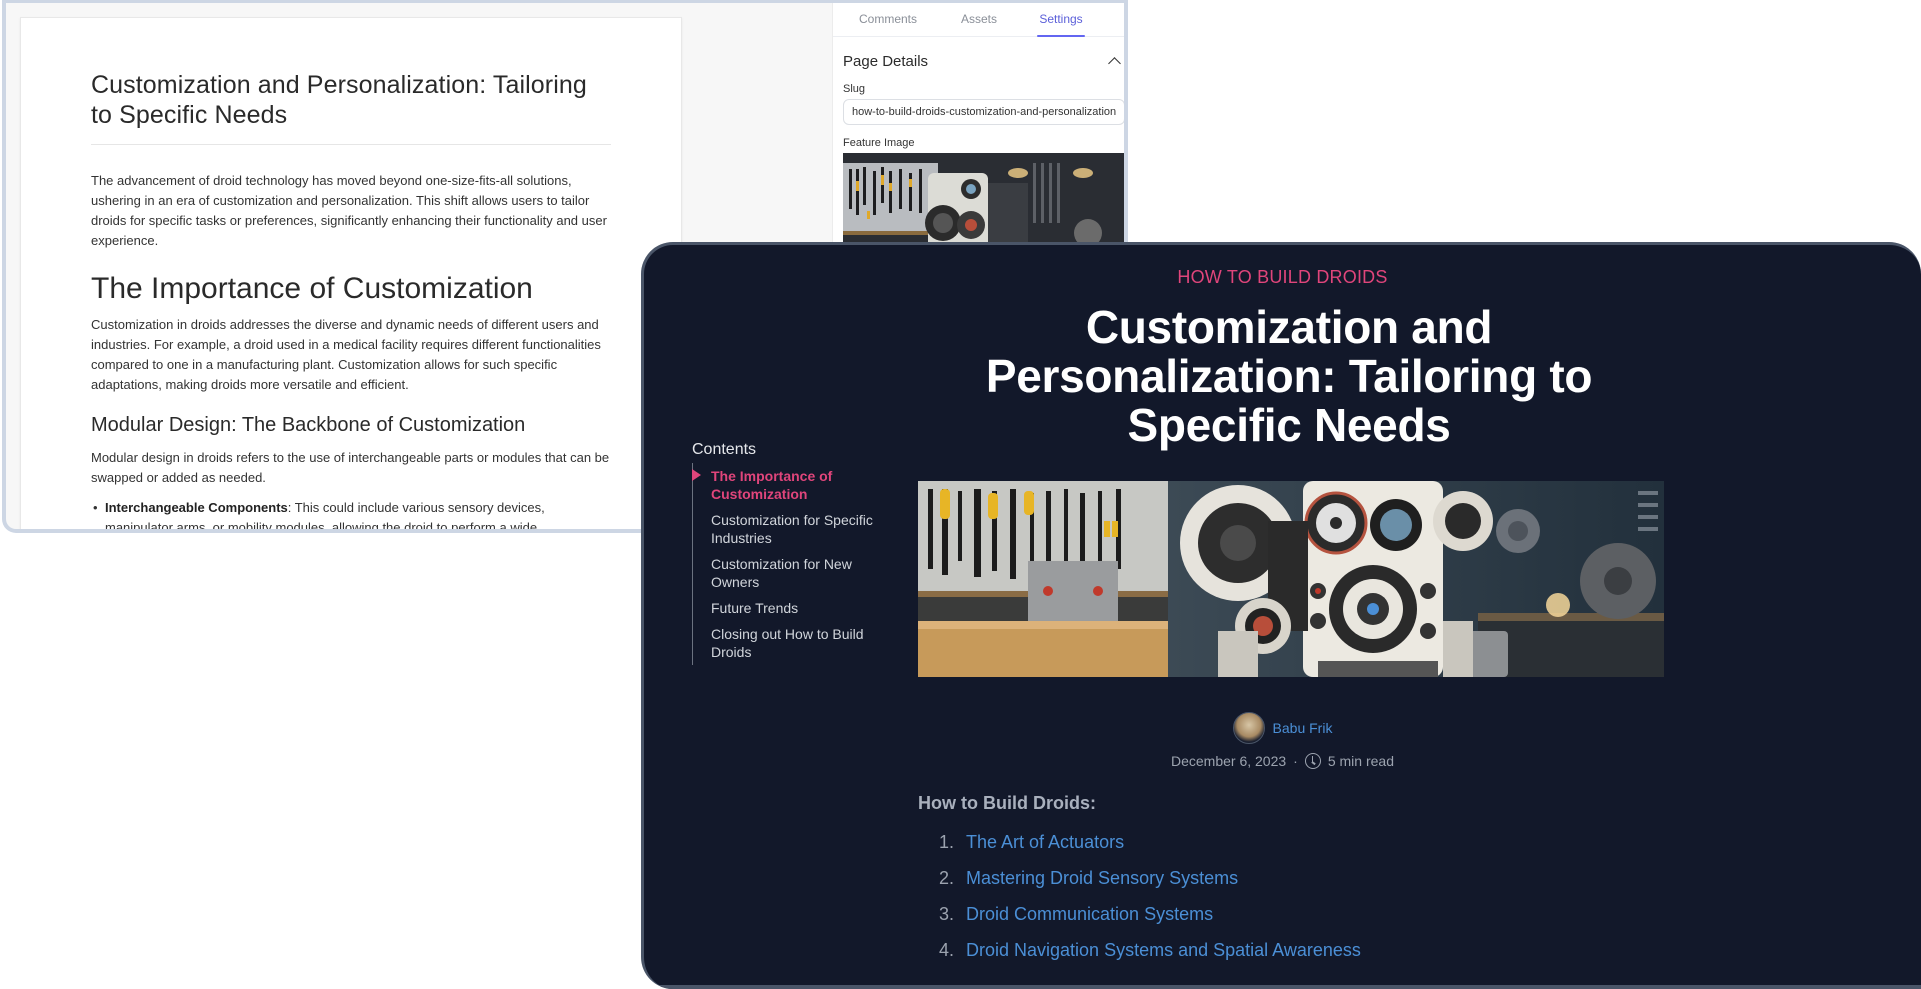 Image resolution: width=1921 pixels, height=989 pixels. Describe the element at coordinates (351, 289) in the screenshot. I see `document-heading-importance: The Importance of Customization` at that location.